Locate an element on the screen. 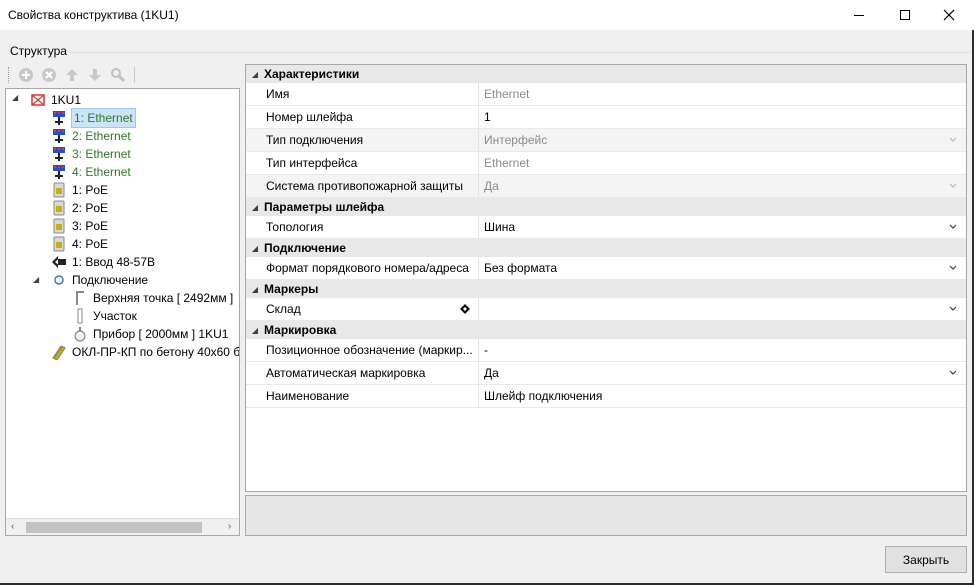 This screenshot has height=585, width=974. cabinet-icon is located at coordinates (38, 100).